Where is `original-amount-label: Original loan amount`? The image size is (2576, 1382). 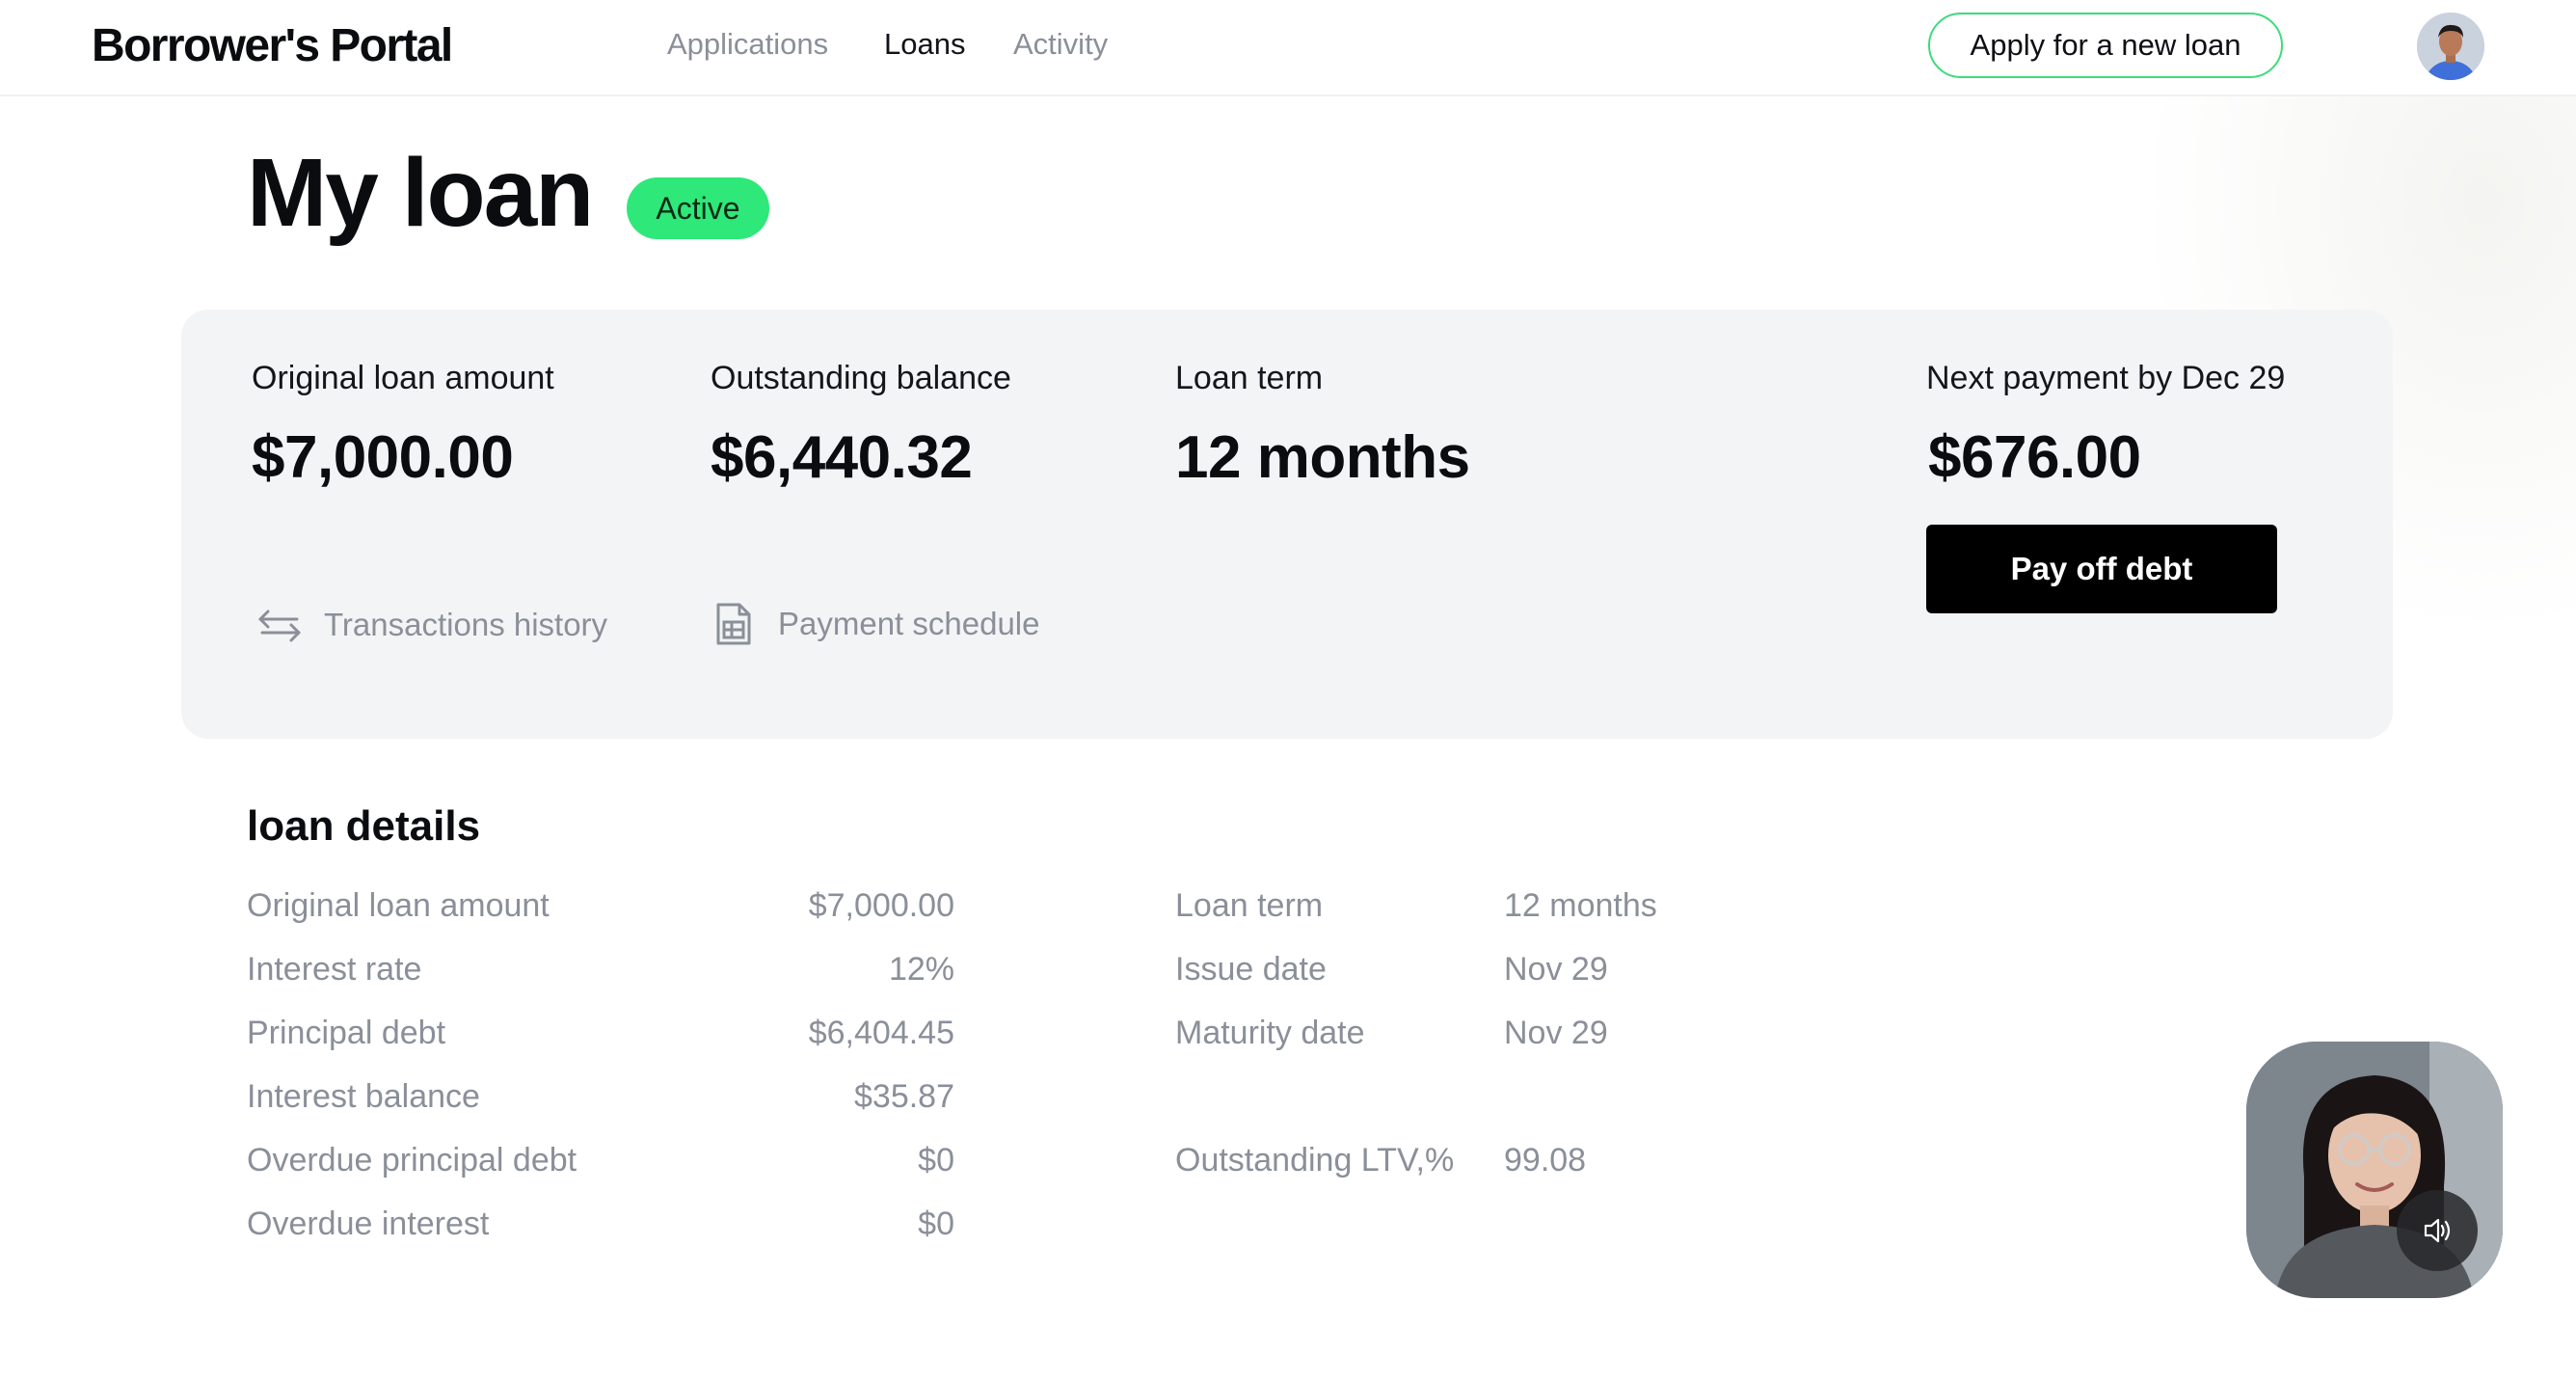 original-amount-label: Original loan amount is located at coordinates (403, 378).